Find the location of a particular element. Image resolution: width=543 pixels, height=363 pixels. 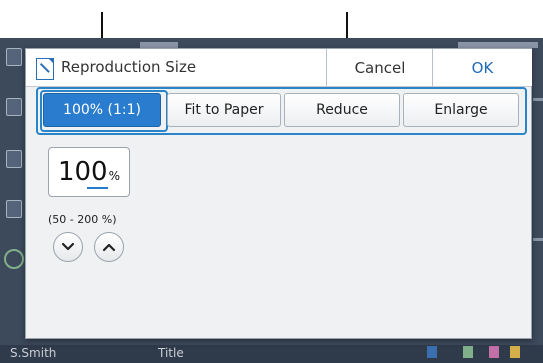

option-100-percent-button: 100% (1:1) is located at coordinates (102, 110).